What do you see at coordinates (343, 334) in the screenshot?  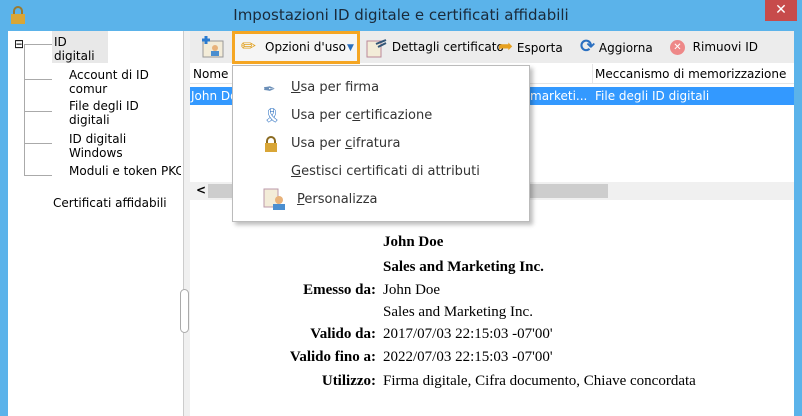 I see `valid-from-label: Valido da:` at bounding box center [343, 334].